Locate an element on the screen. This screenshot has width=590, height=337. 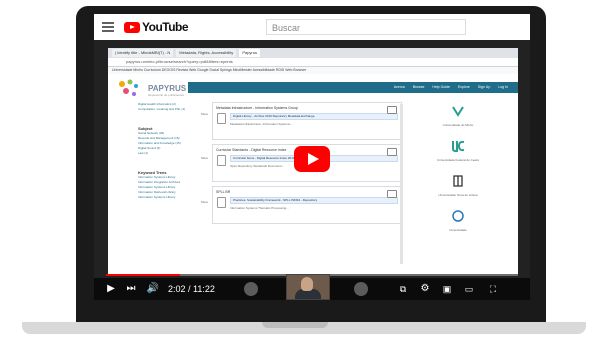
university-entry: Universidade Federal do Ceará is located at coordinates (458, 149).